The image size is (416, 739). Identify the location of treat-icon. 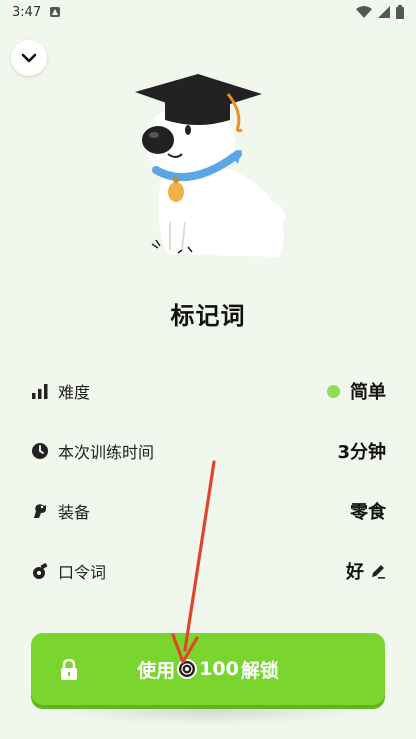
(40, 511).